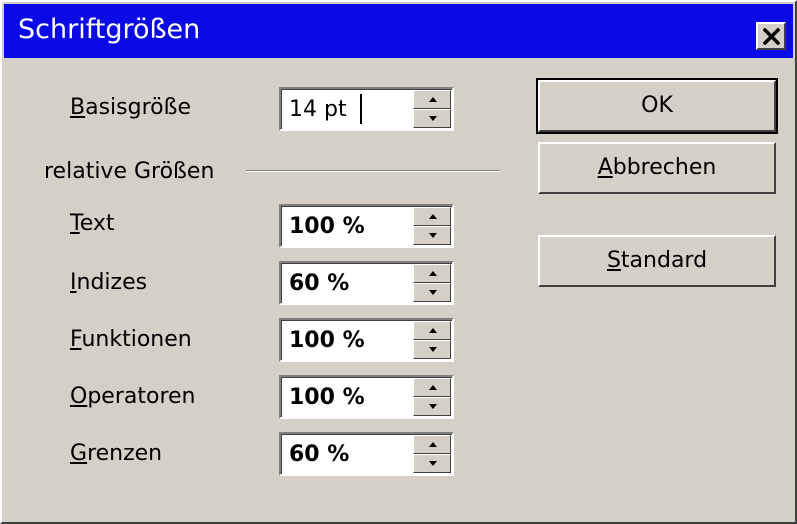  Describe the element at coordinates (109, 282) in the screenshot. I see `indexes-label: Indizes` at that location.